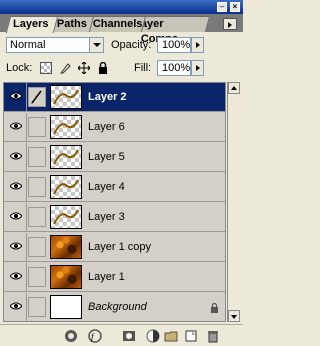 The width and height of the screenshot is (320, 346). Describe the element at coordinates (234, 316) in the screenshot. I see `scroll-down-icon` at that location.